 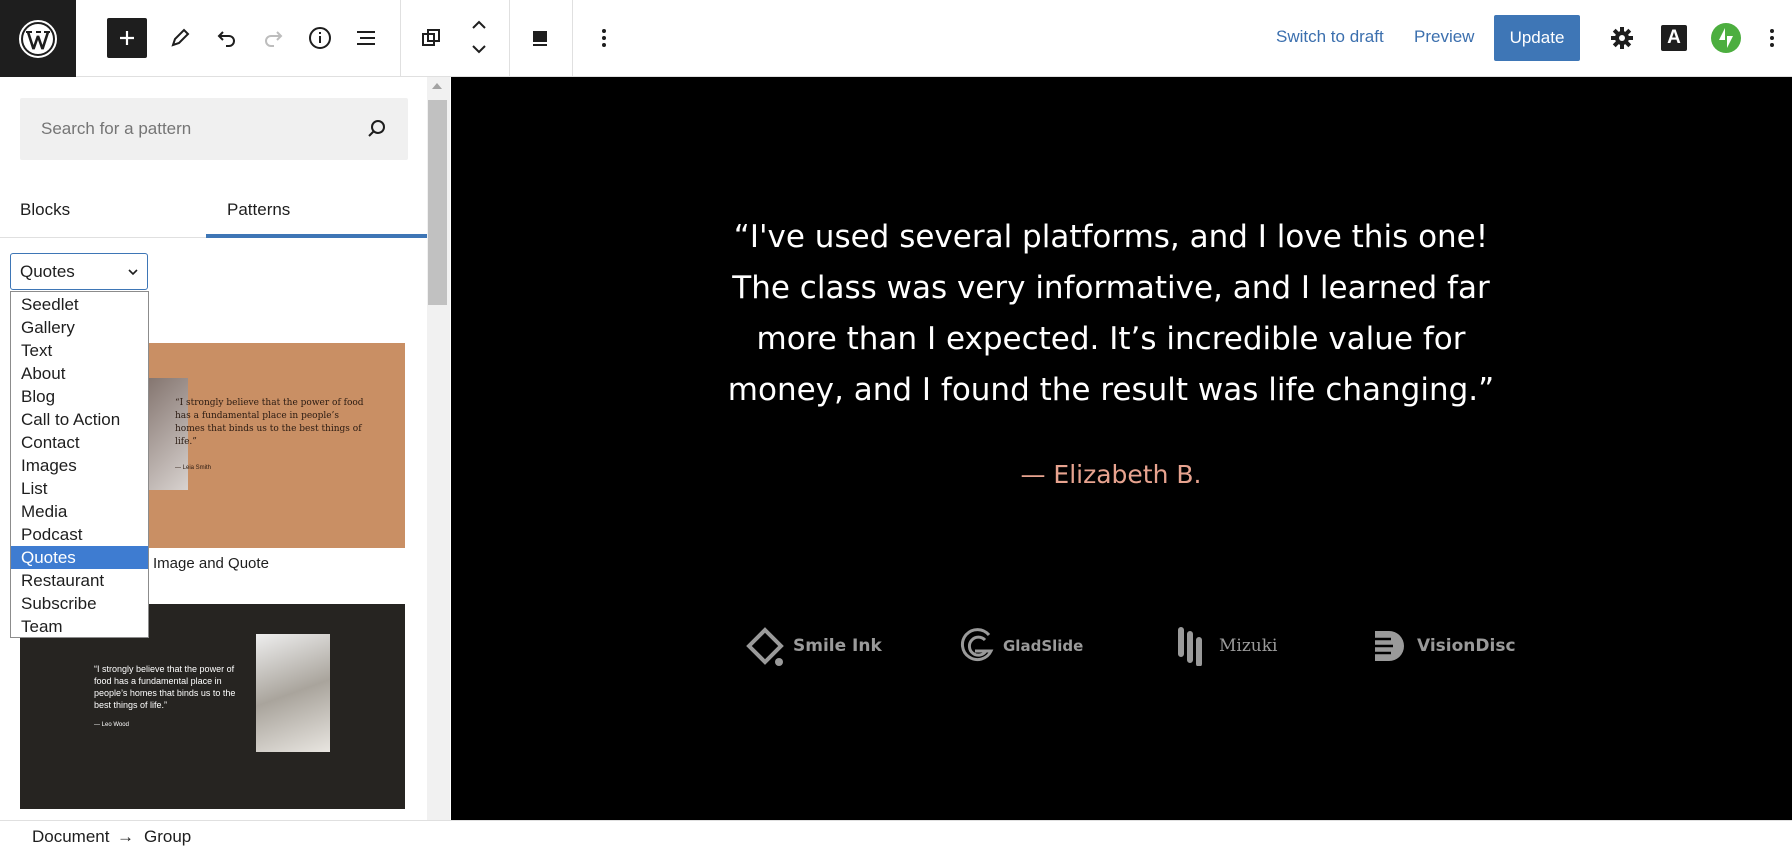 I want to click on logo-visiondisc: VisionDisc, so click(x=1443, y=646).